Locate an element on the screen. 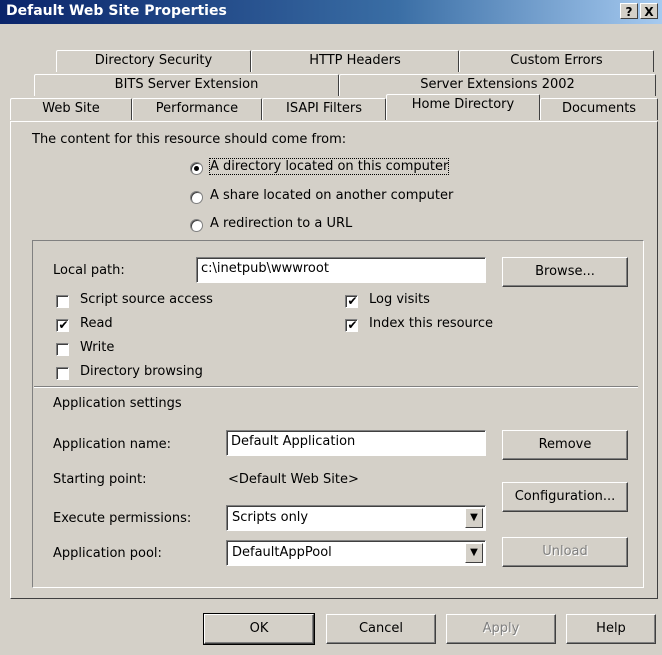 The width and height of the screenshot is (662, 655). close-icon: X is located at coordinates (649, 11).